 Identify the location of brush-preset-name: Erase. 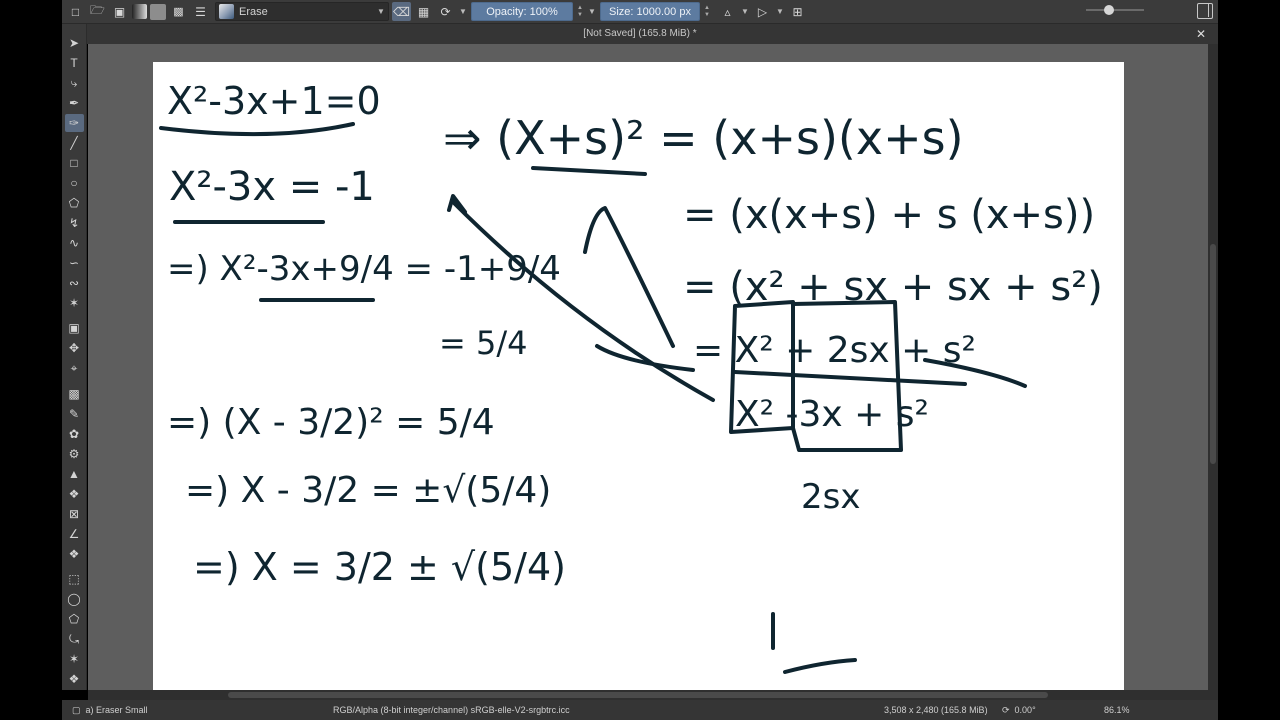
(253, 11).